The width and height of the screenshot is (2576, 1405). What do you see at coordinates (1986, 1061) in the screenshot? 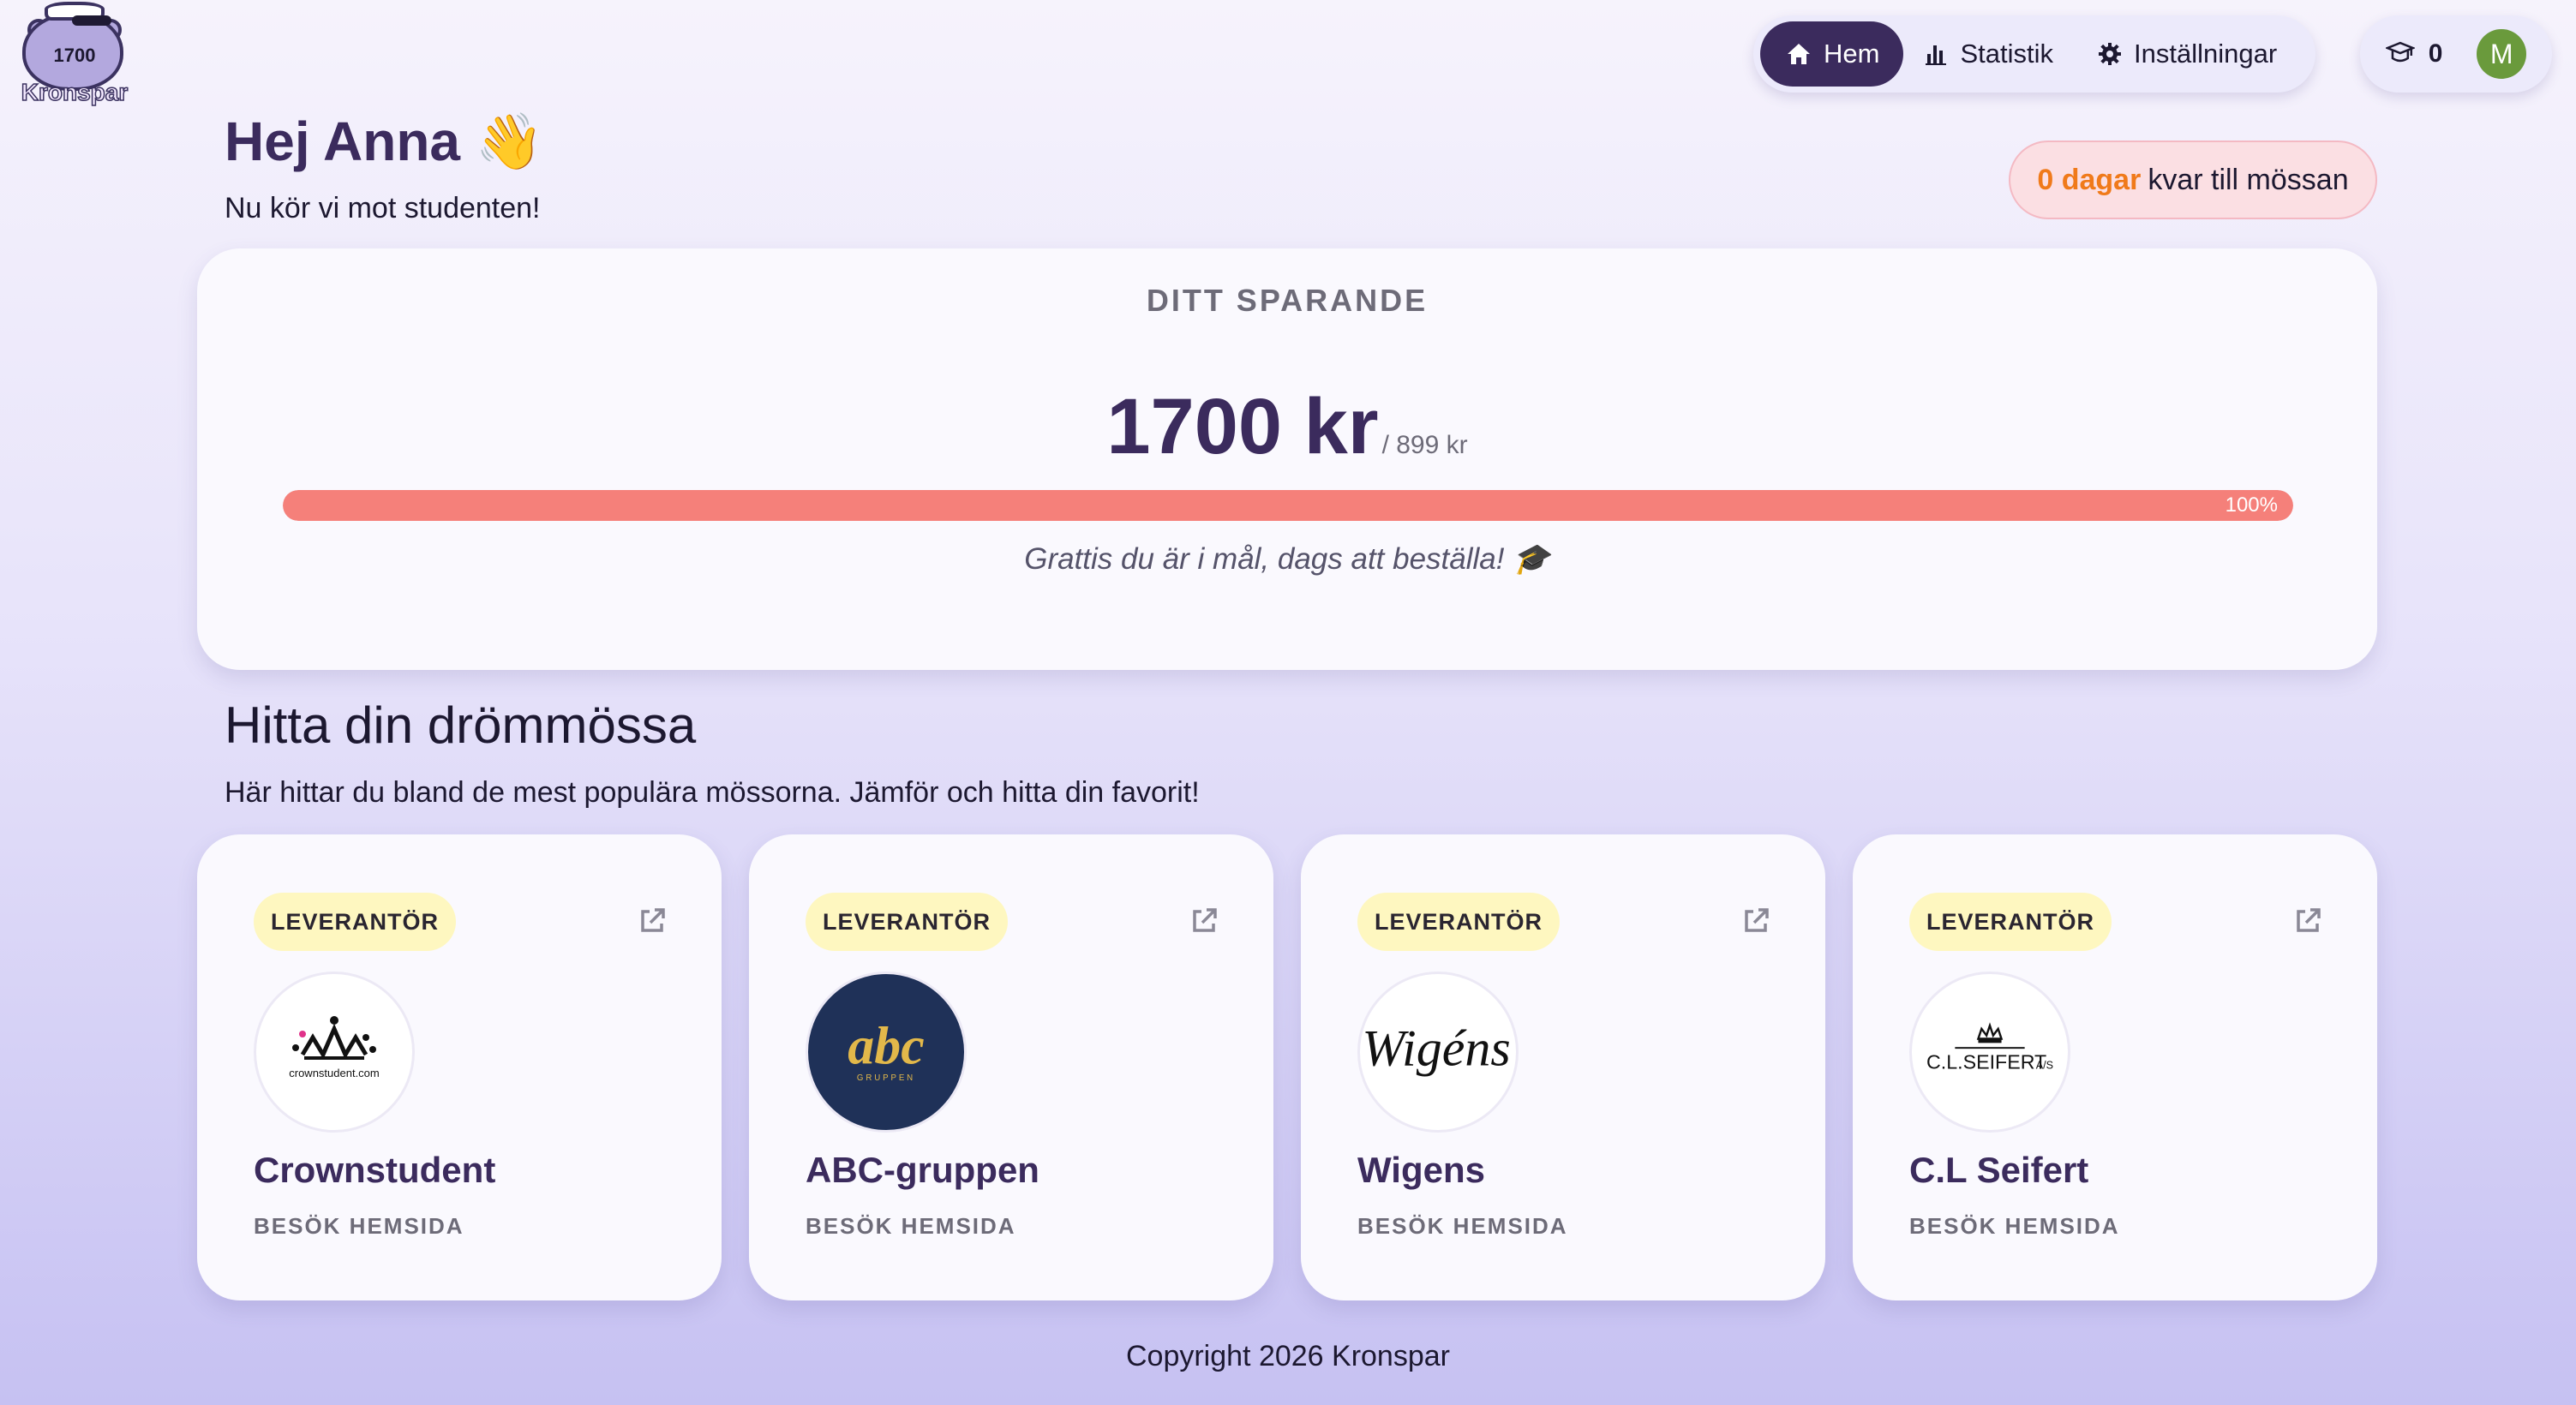
I see `seifert-logo-text: C.L.SEIFERT` at bounding box center [1986, 1061].